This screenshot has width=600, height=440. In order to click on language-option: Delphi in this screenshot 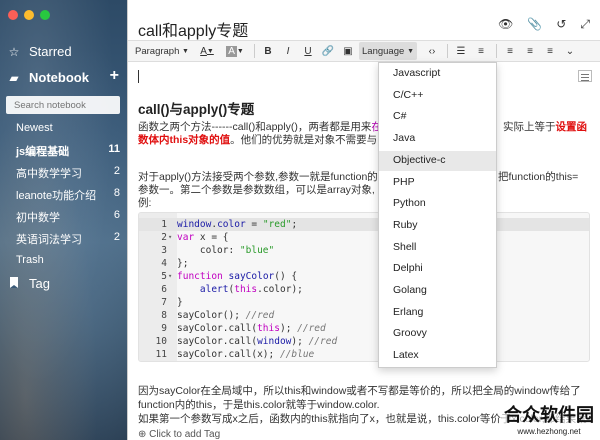, I will do `click(437, 269)`.